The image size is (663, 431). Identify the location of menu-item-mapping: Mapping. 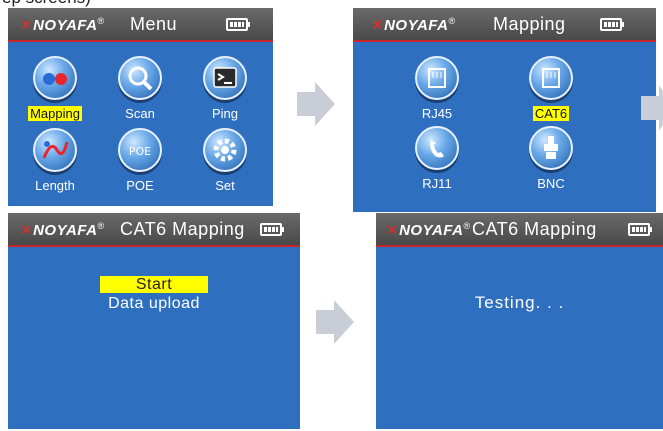
(55, 89).